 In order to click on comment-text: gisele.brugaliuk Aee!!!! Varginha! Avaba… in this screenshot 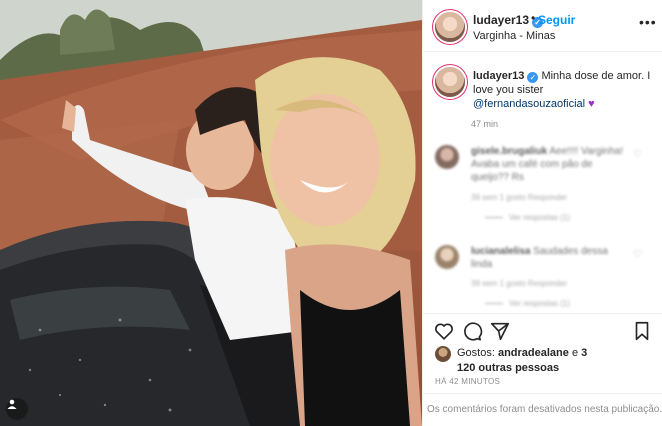, I will do `click(547, 164)`.